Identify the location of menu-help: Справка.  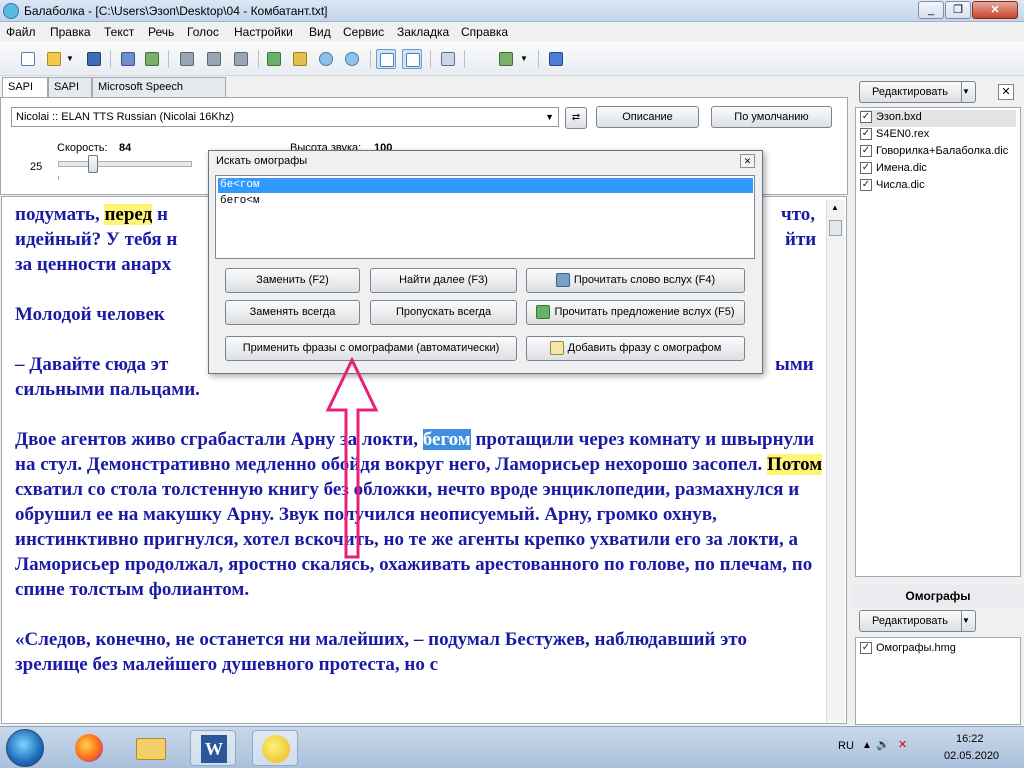
(484, 32).